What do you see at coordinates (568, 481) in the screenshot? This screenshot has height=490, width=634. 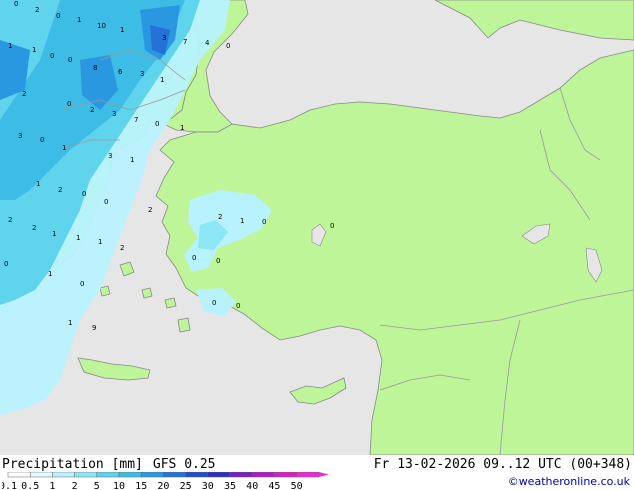 I see `credit-text: ©weatheronline.co.uk` at bounding box center [568, 481].